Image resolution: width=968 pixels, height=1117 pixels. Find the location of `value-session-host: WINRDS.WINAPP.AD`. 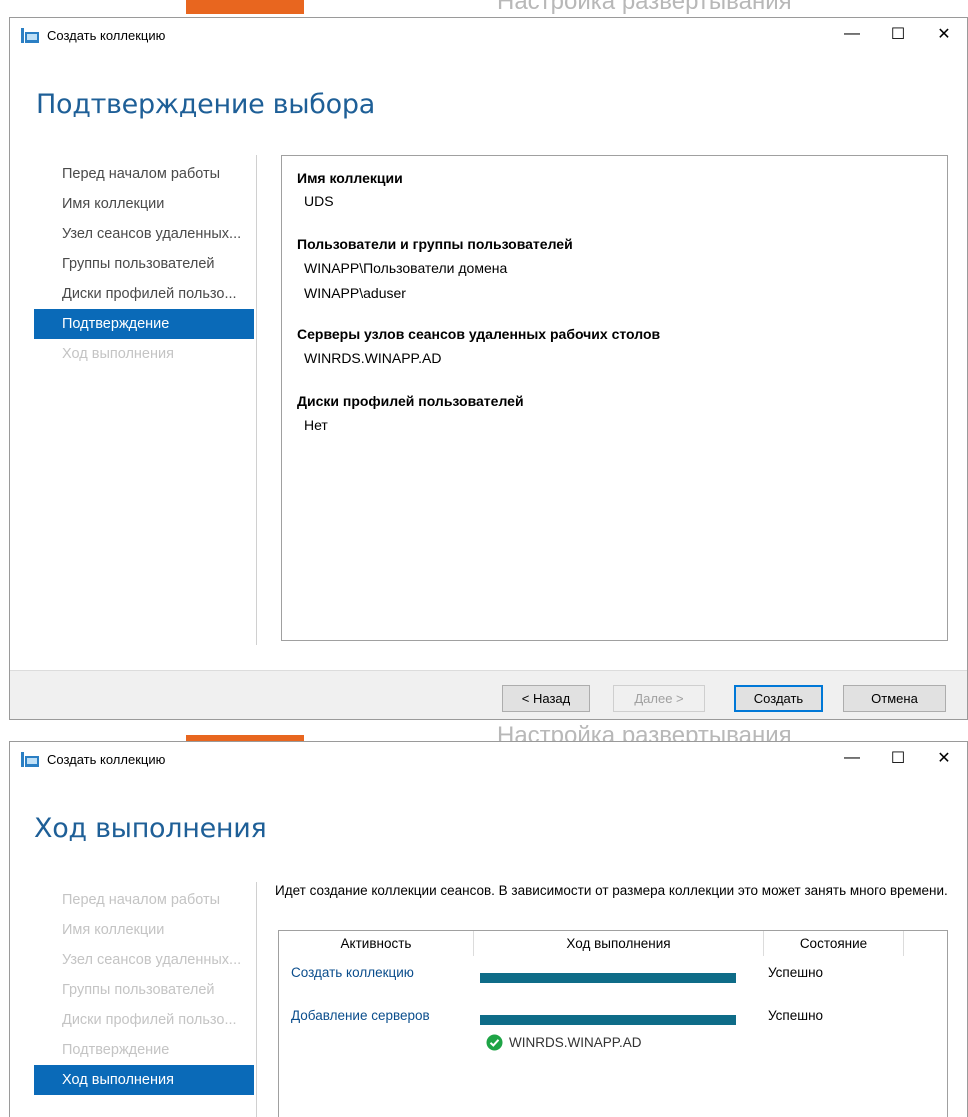

value-session-host: WINRDS.WINAPP.AD is located at coordinates (373, 358).